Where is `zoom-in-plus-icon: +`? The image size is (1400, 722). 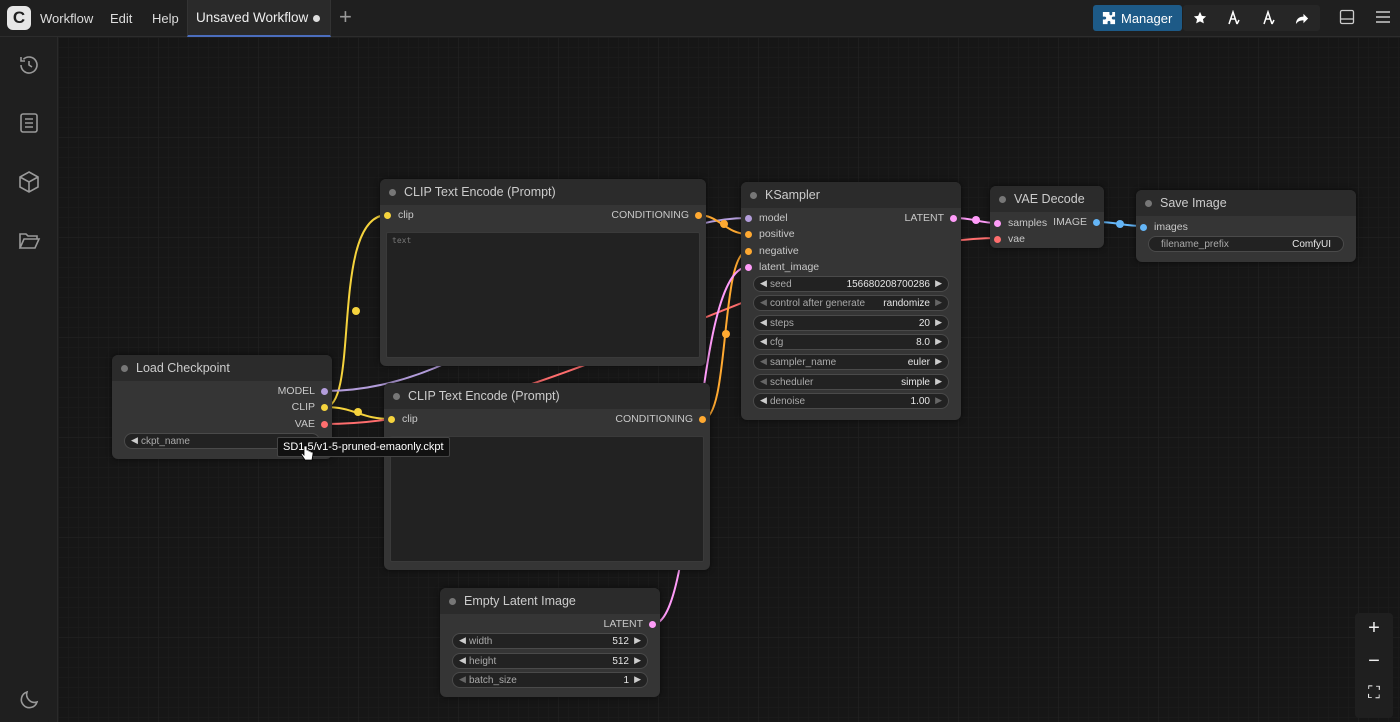 zoom-in-plus-icon: + is located at coordinates (1374, 628).